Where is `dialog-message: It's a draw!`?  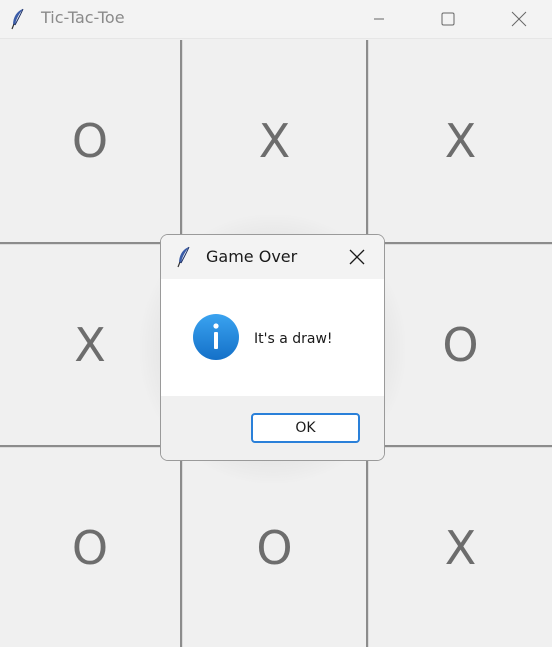 dialog-message: It's a draw! is located at coordinates (293, 339).